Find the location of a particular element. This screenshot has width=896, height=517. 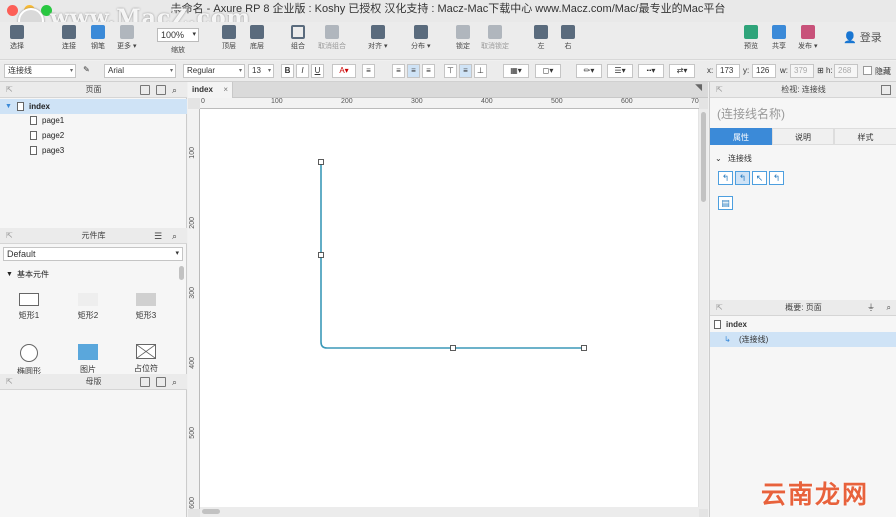

hide-checkbox is located at coordinates (867, 70).